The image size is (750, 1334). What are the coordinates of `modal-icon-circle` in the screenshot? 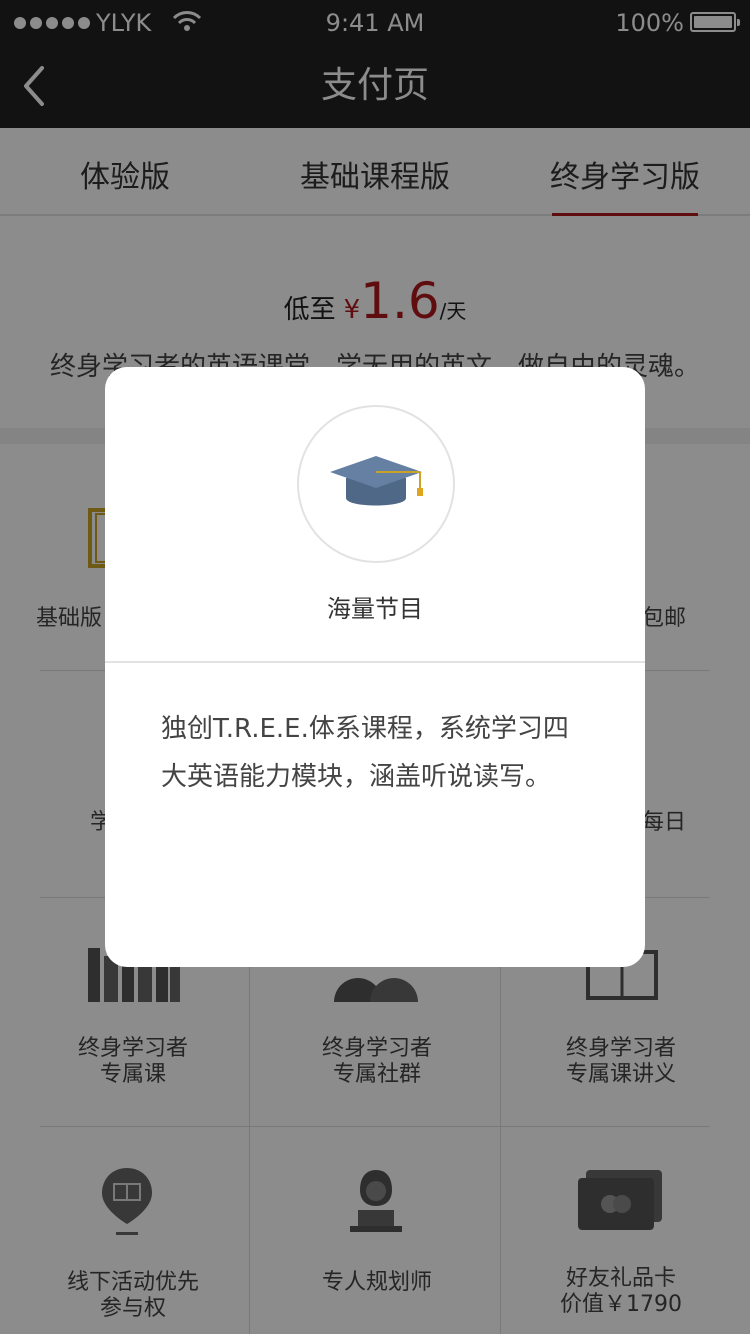 It's located at (376, 484).